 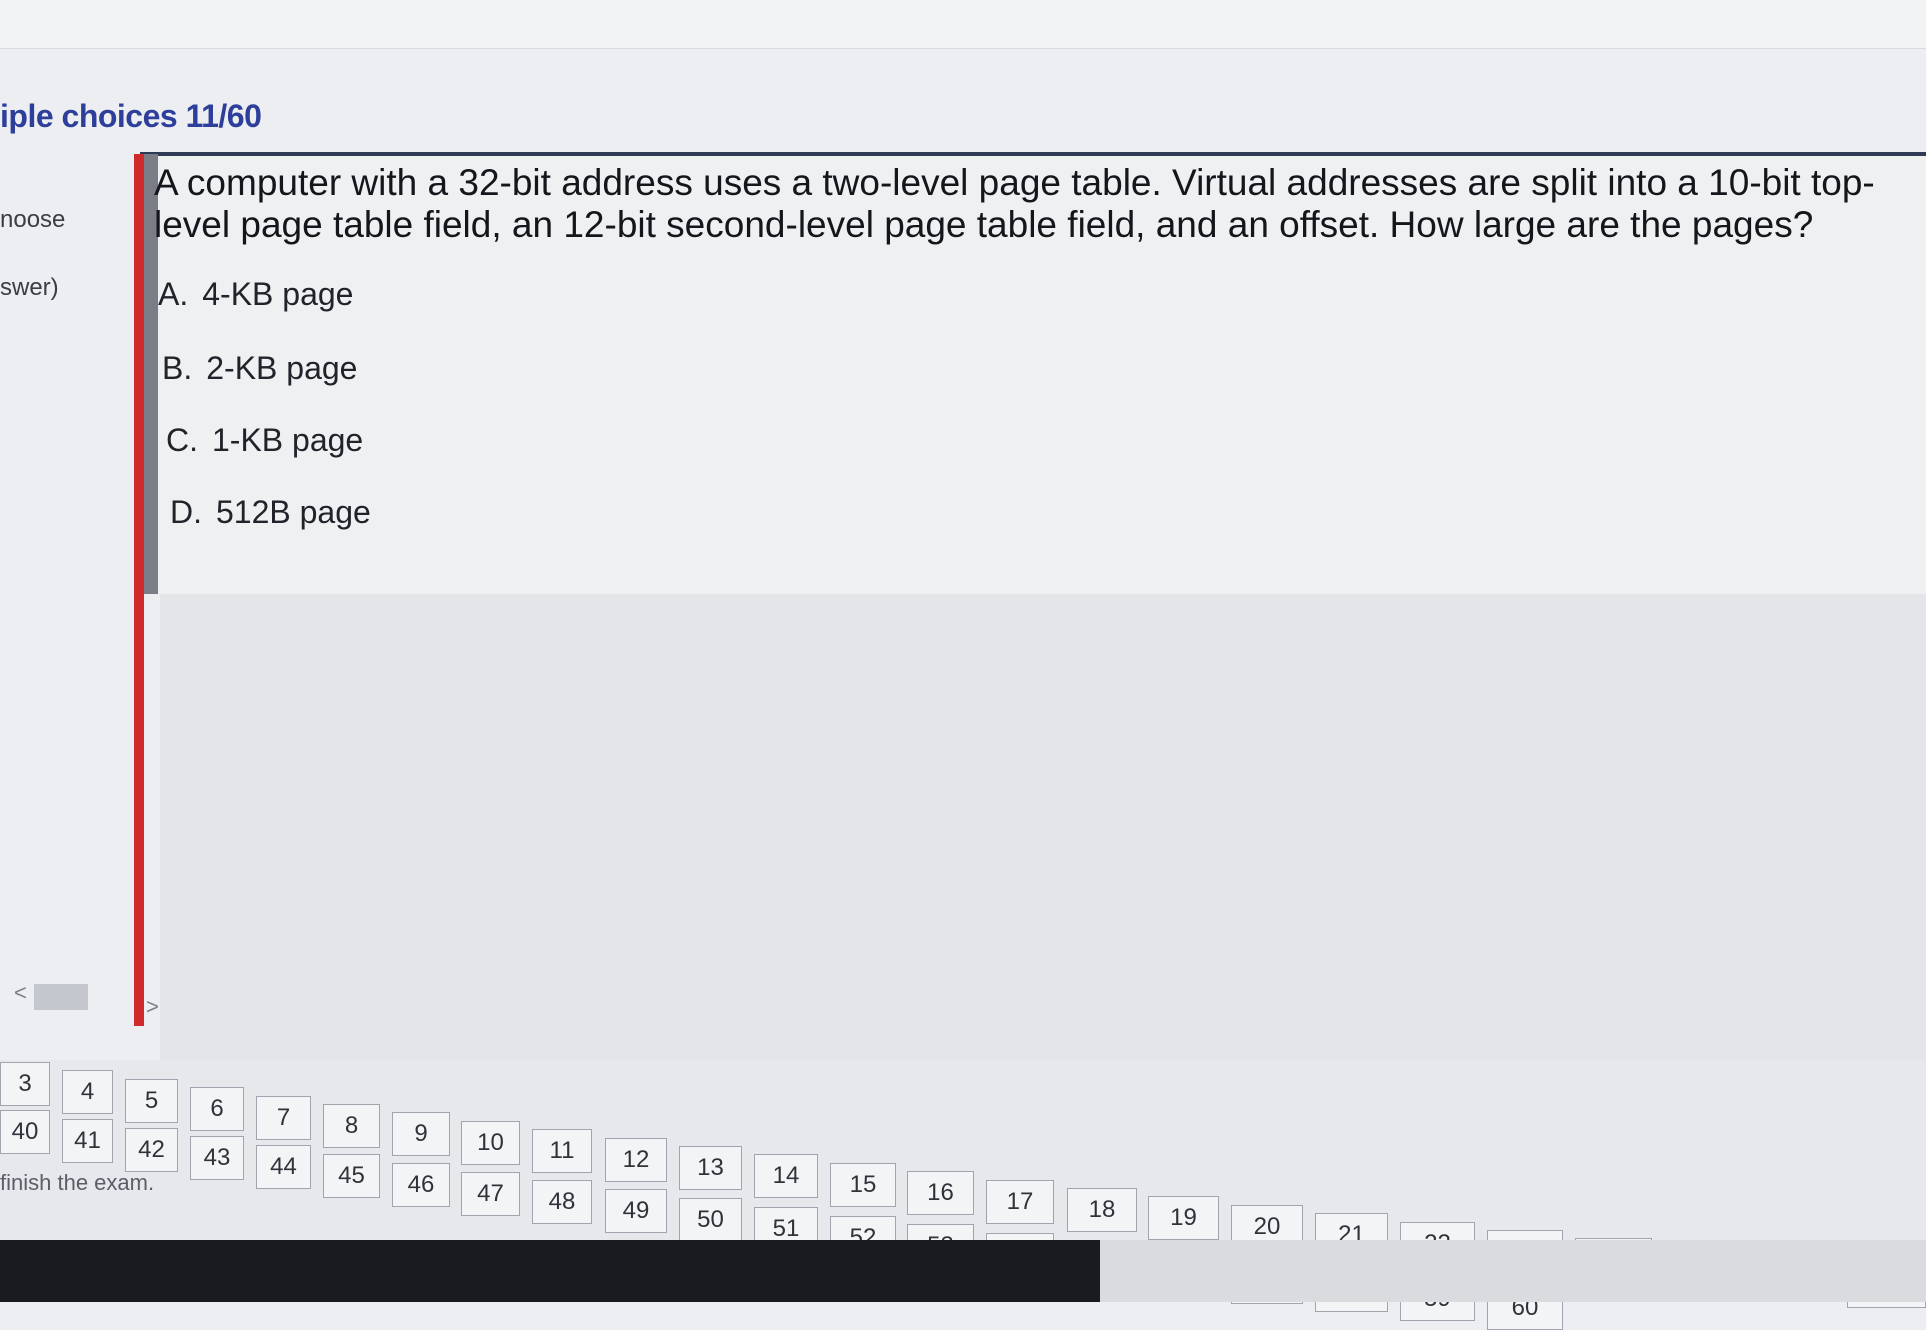 What do you see at coordinates (1513, 1271) in the screenshot?
I see `navigator-overflow` at bounding box center [1513, 1271].